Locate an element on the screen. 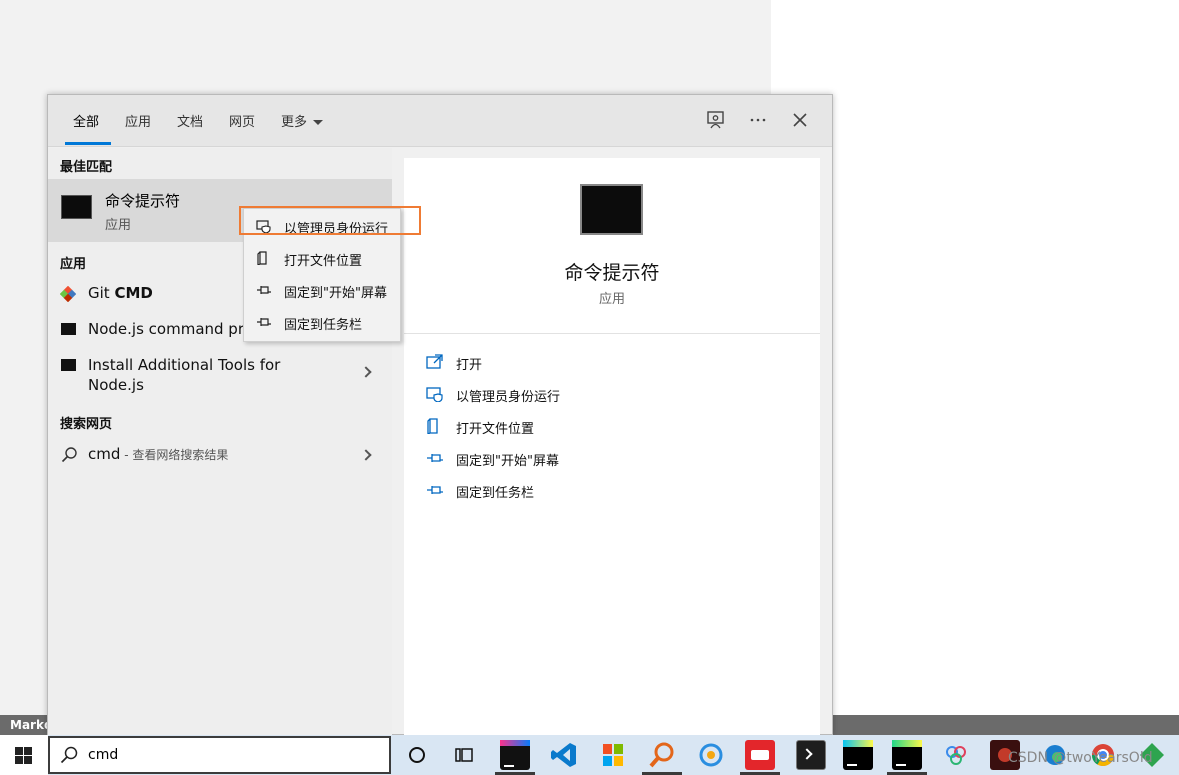  active-tab-indicator is located at coordinates (88, 143).